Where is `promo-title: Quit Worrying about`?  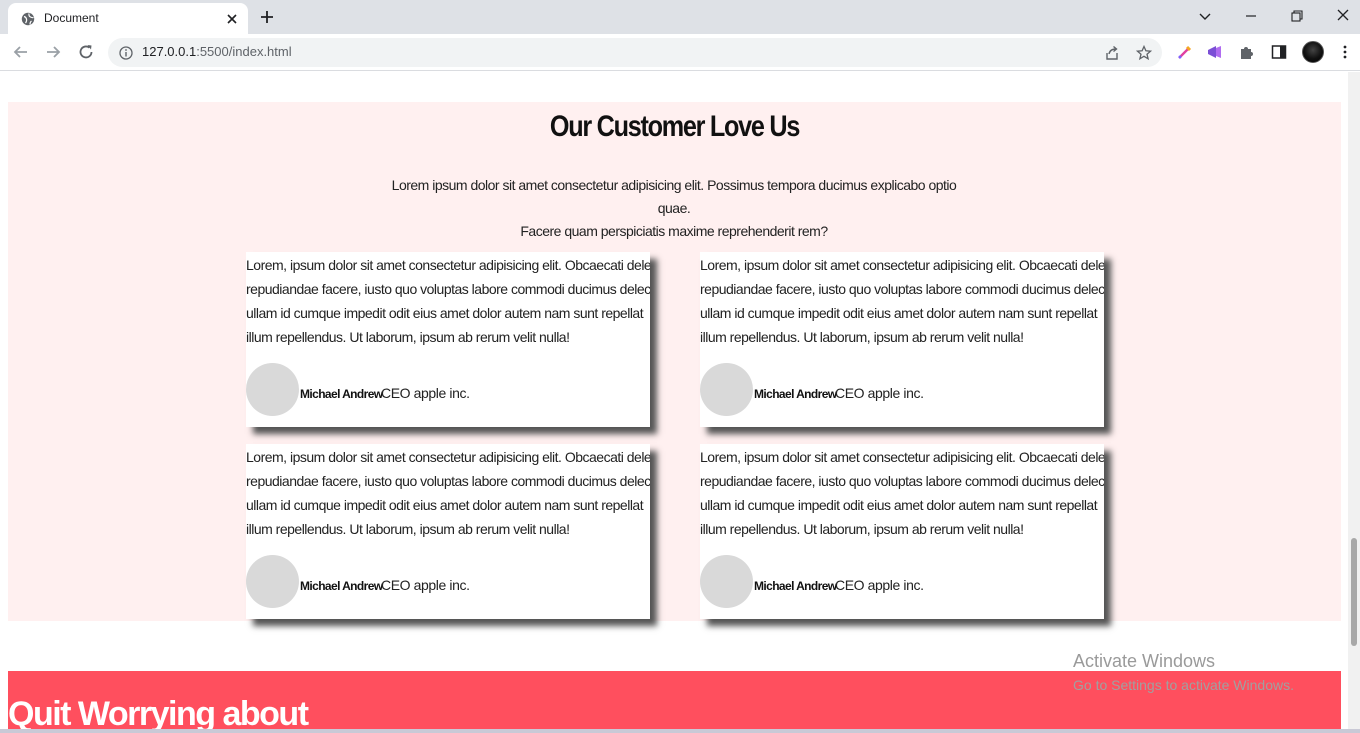
promo-title: Quit Worrying about is located at coordinates (158, 714).